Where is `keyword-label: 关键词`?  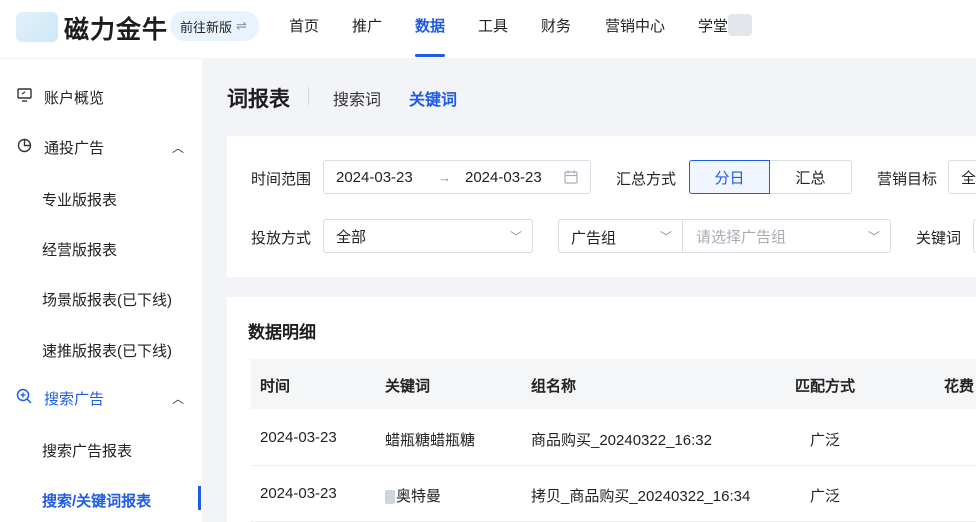 keyword-label: 关键词 is located at coordinates (939, 238).